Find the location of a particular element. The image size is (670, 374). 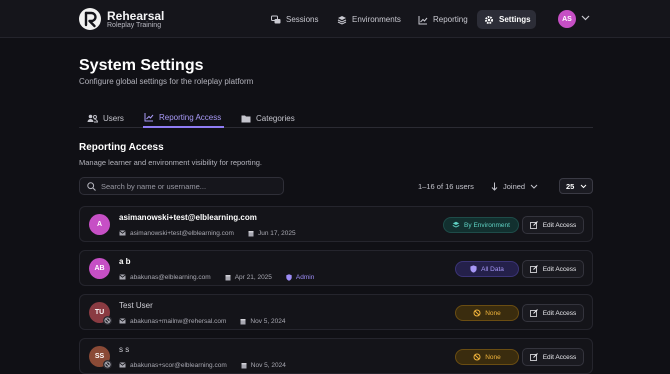

access-badge: All Data is located at coordinates (487, 269).